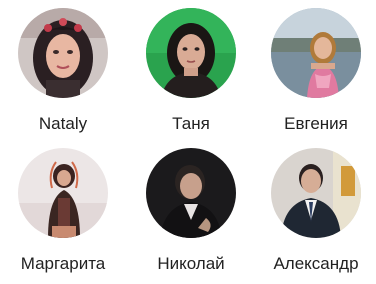  Describe the element at coordinates (191, 124) in the screenshot. I see `friend-name: Таня` at that location.